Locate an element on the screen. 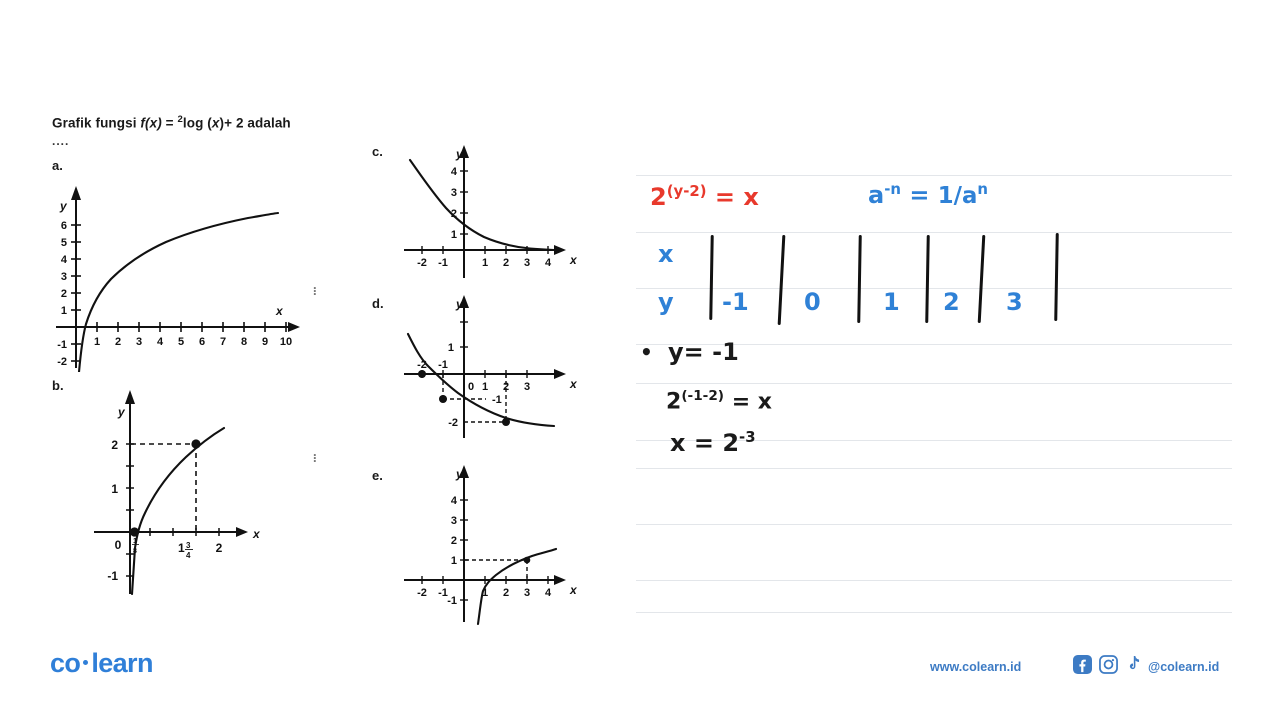 The image size is (1280, 720). graph-d-origin: 0 is located at coordinates (471, 387).